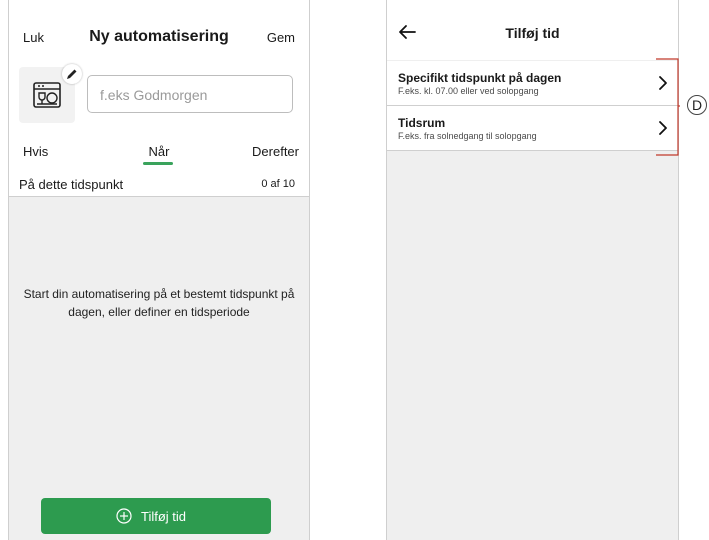  I want to click on tab-derefter: Derefter, so click(275, 151).